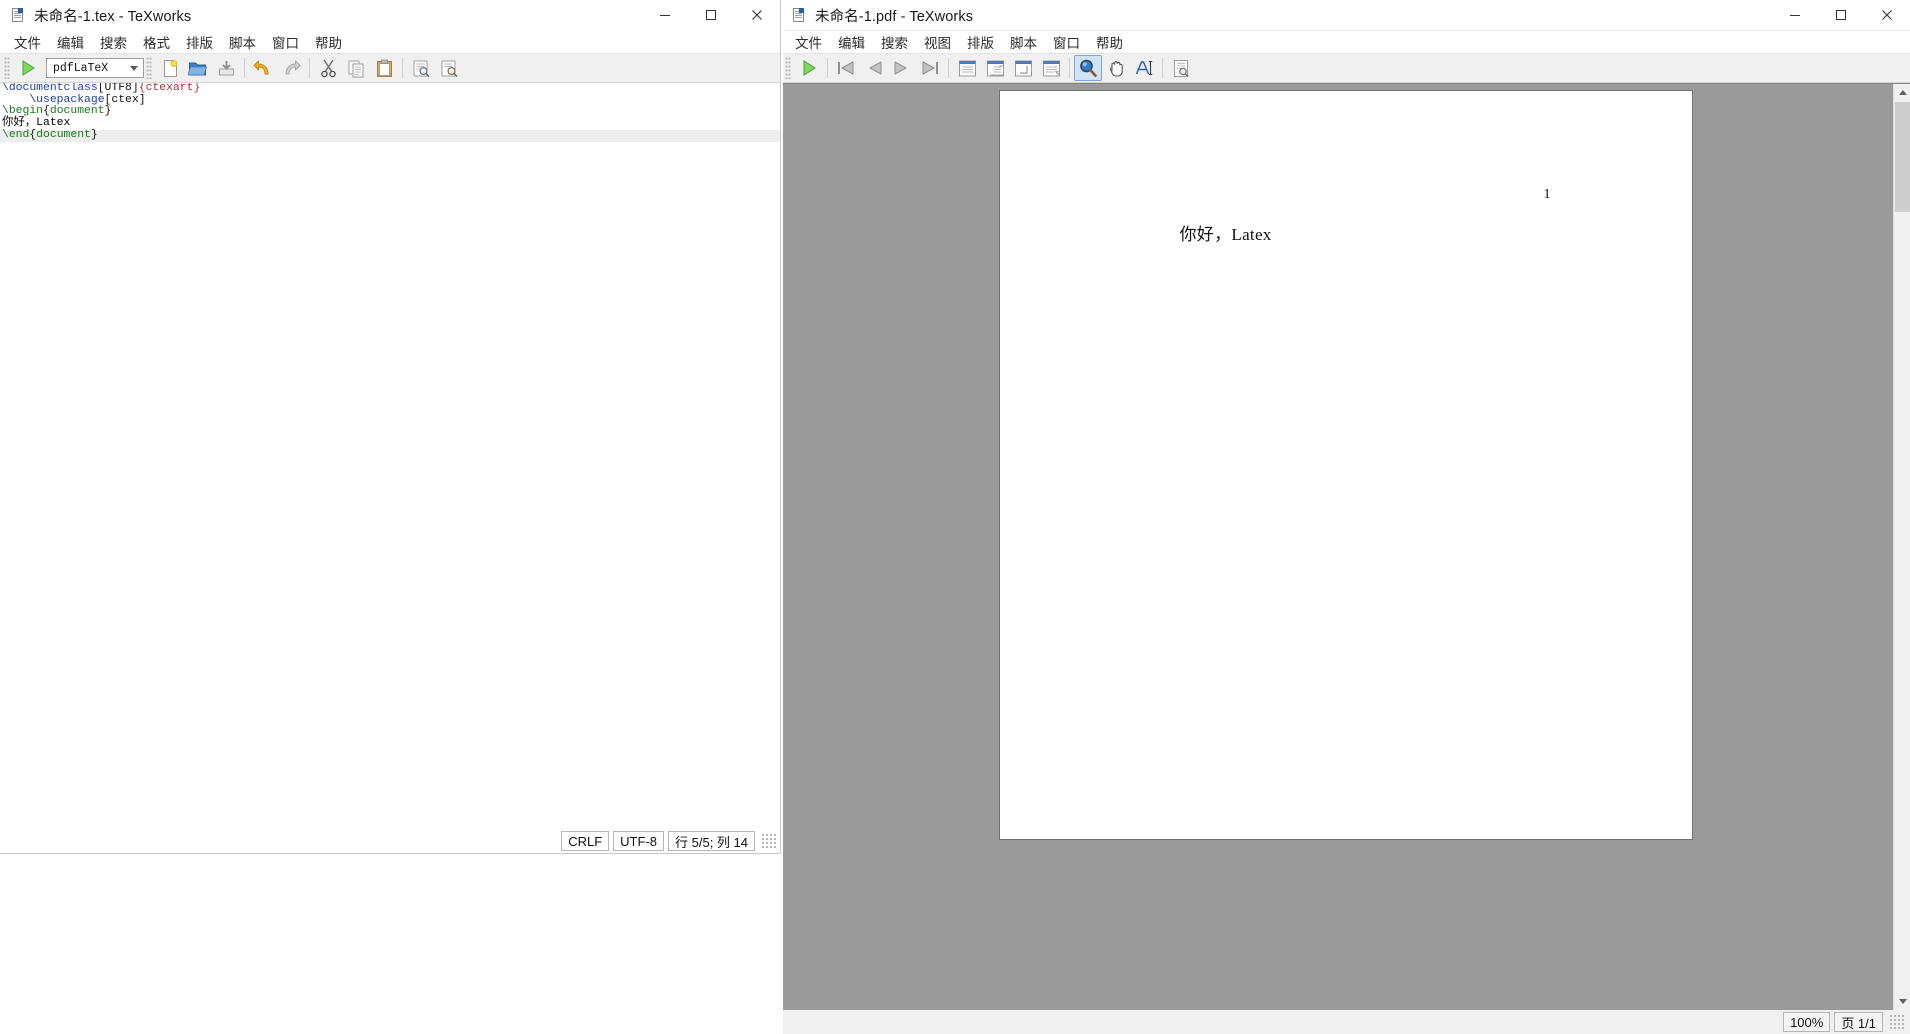 The height and width of the screenshot is (1034, 1910). Describe the element at coordinates (809, 68) in the screenshot. I see `pdf-typeset-button` at that location.